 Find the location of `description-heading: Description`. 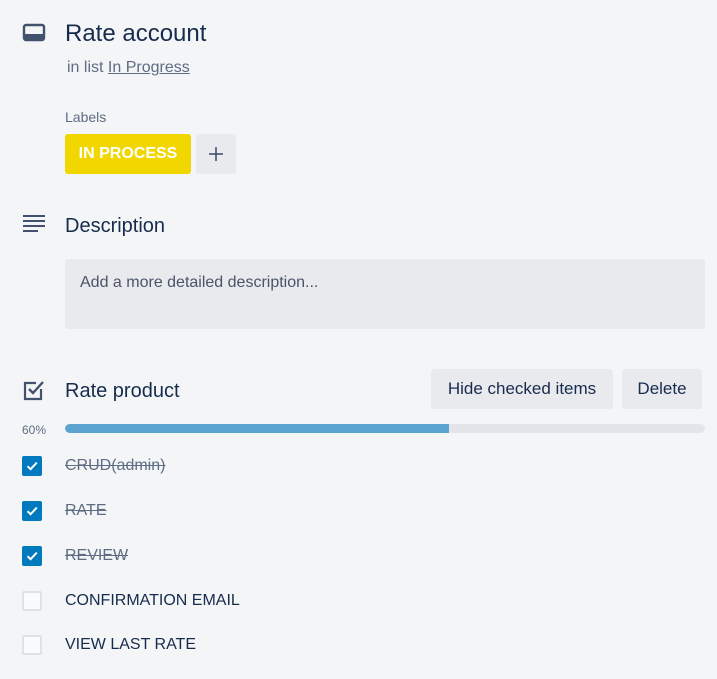

description-heading: Description is located at coordinates (115, 226).